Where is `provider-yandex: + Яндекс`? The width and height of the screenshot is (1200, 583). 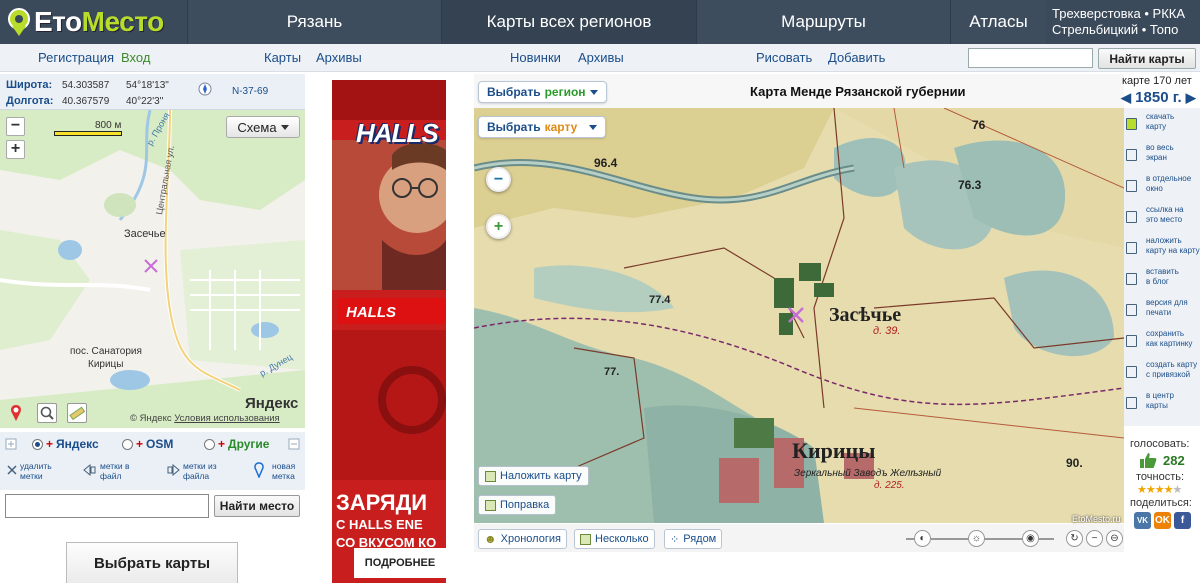
provider-yandex: + Яндекс is located at coordinates (65, 444).